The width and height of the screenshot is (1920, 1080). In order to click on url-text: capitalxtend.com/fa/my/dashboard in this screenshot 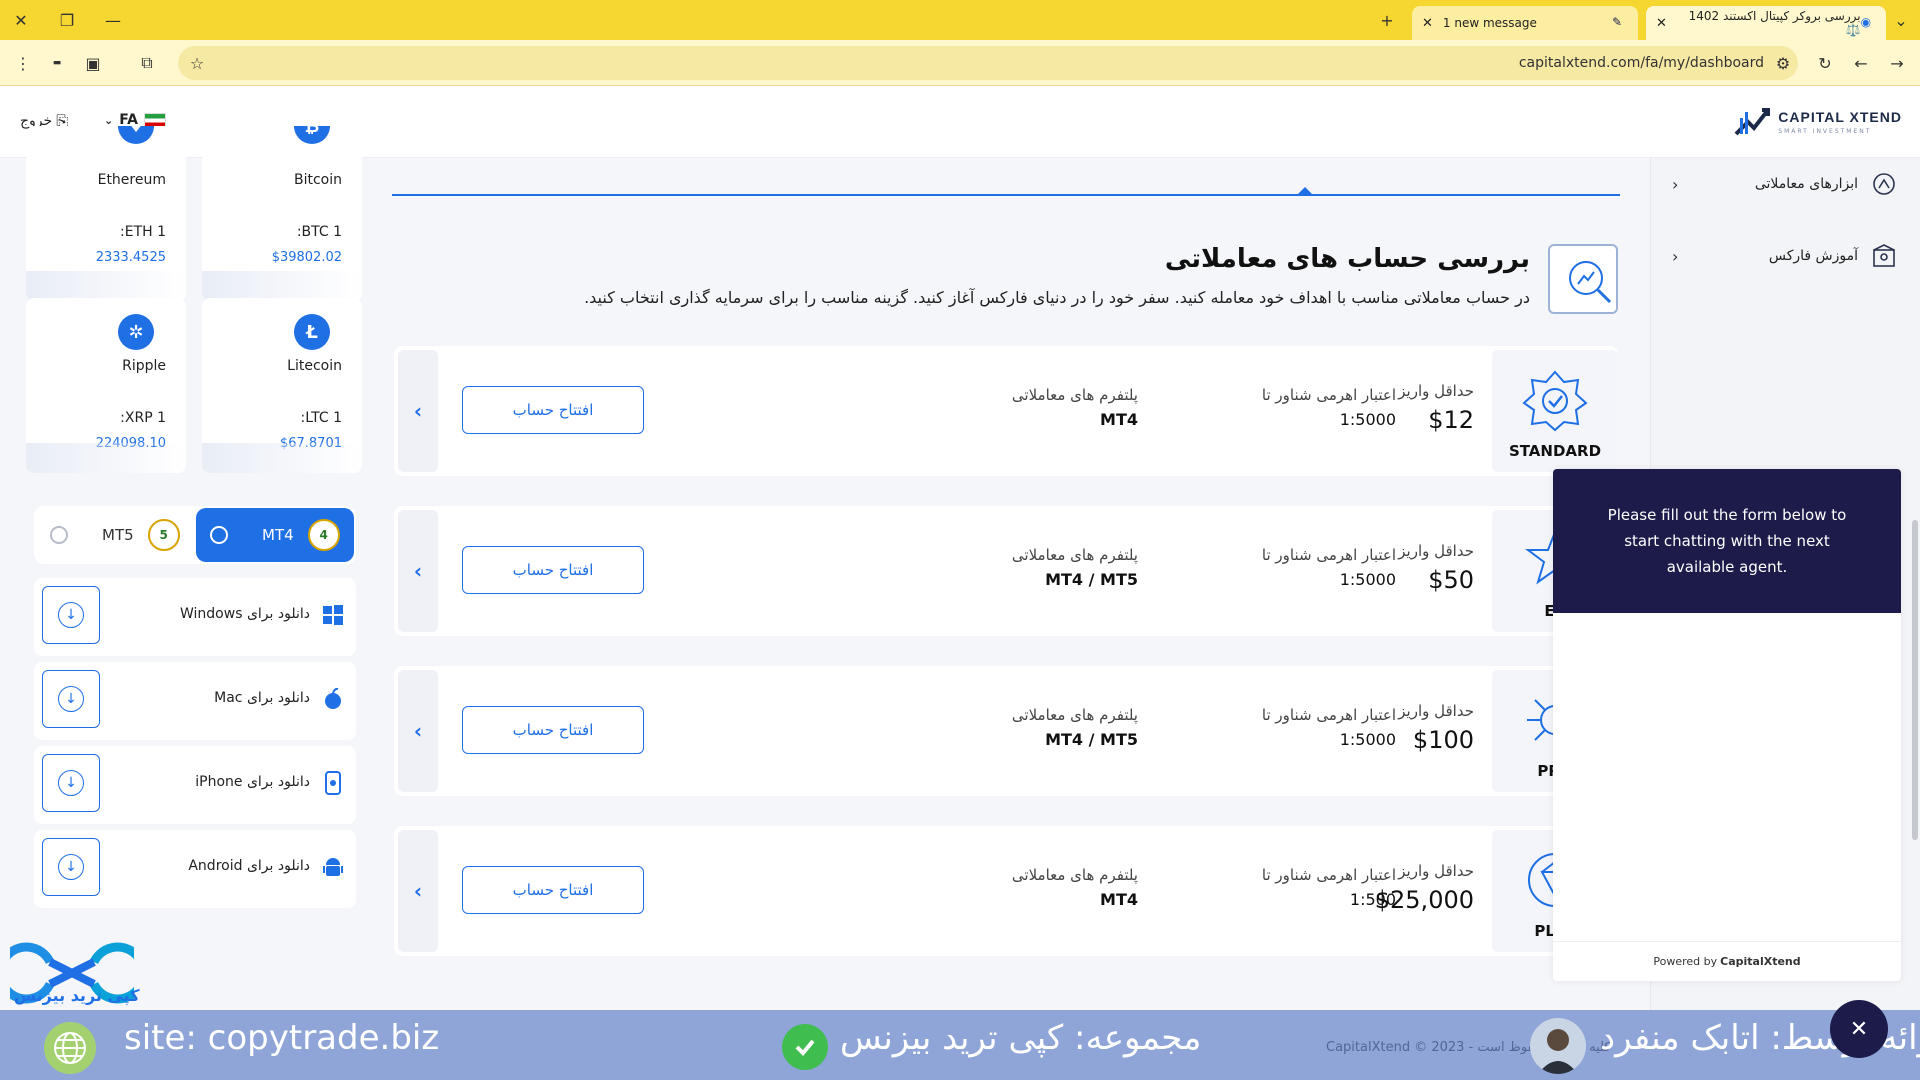, I will do `click(1641, 63)`.